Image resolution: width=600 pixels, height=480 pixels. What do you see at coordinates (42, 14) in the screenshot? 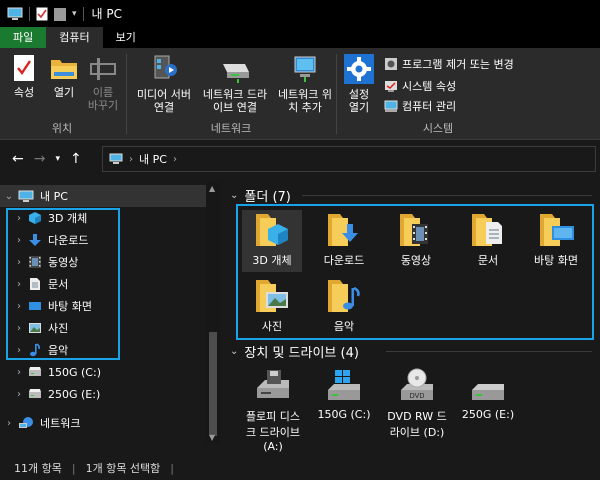
I see `properties-check-icon` at bounding box center [42, 14].